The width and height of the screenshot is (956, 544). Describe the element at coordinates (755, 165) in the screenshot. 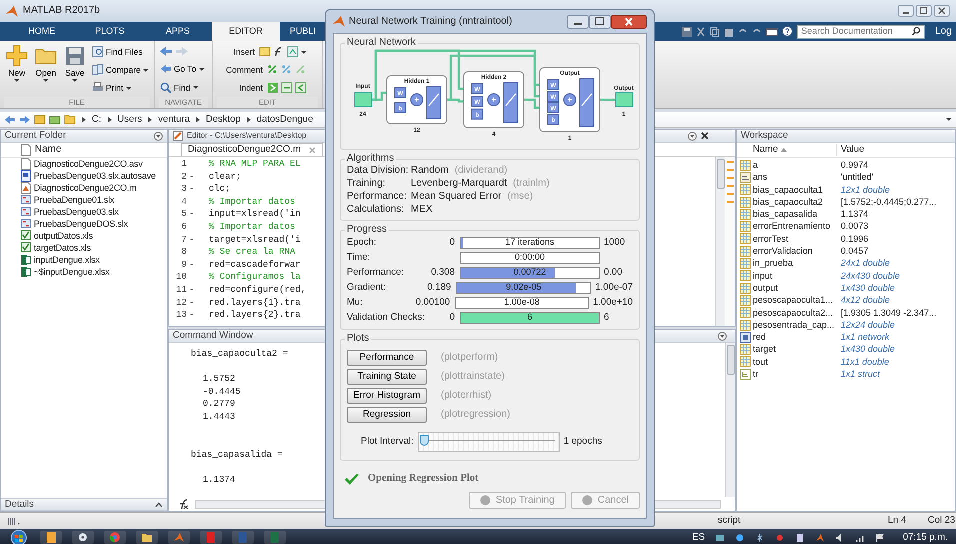

I see `variable-name: a` at that location.